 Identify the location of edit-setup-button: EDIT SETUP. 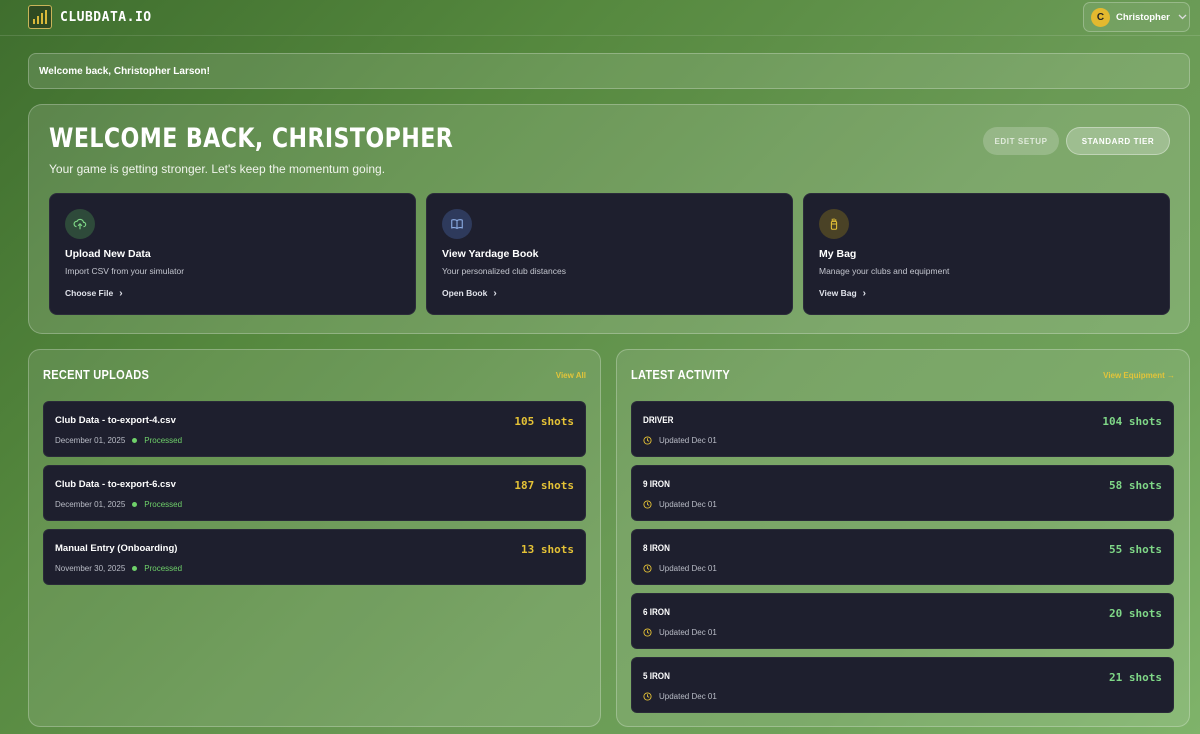
(1021, 141).